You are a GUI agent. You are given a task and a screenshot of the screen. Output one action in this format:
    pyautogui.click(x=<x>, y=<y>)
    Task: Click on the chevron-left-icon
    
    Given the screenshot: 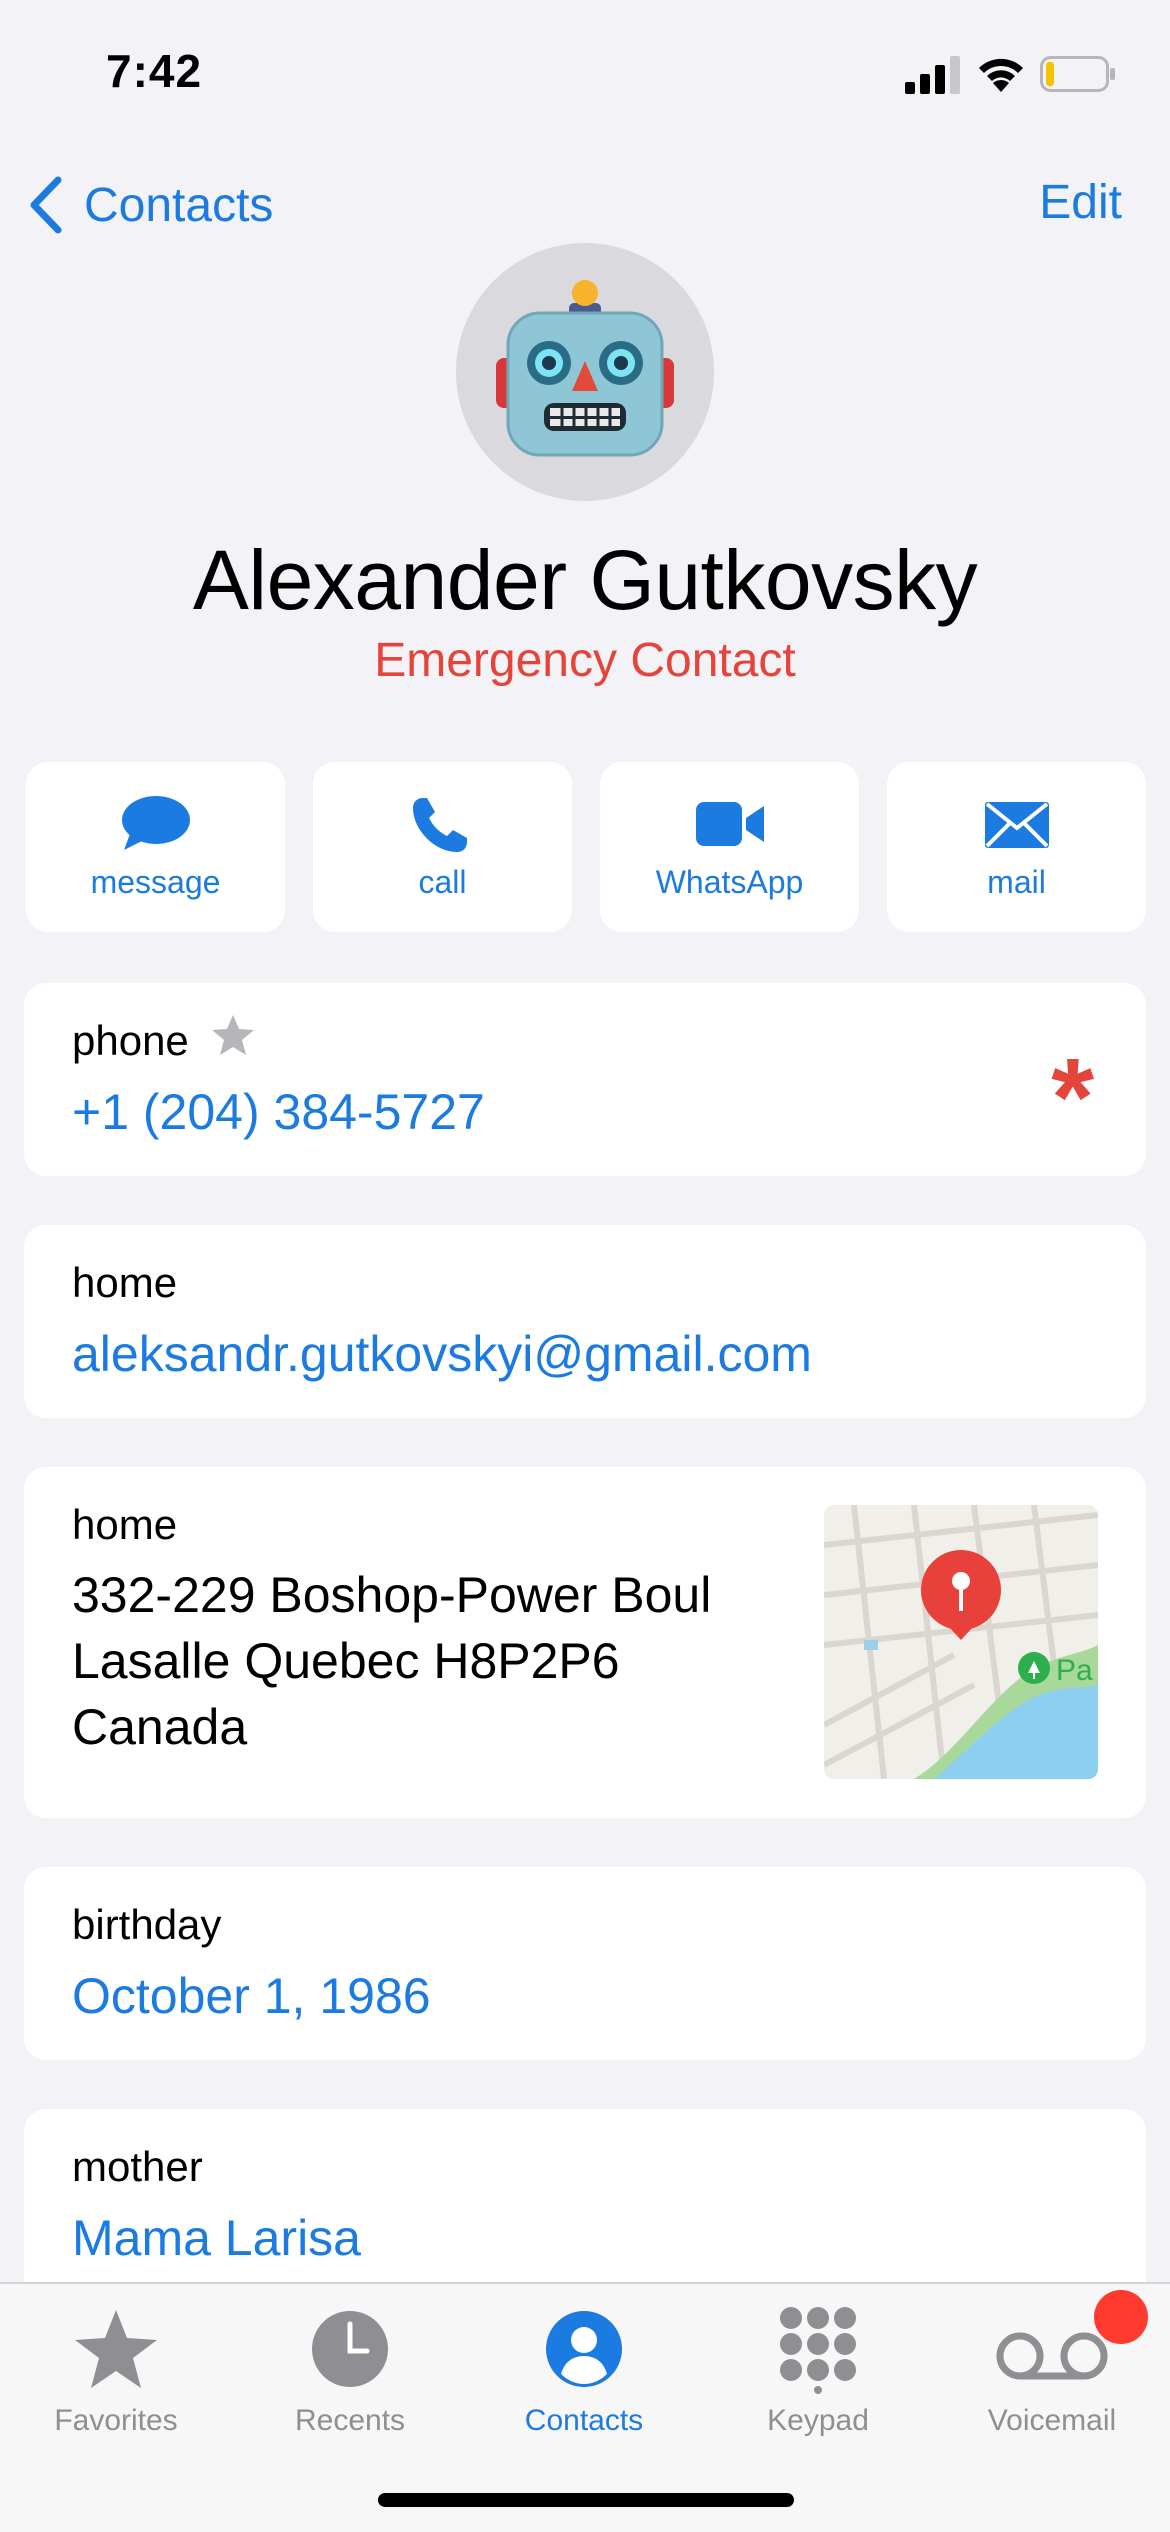 What is the action you would take?
    pyautogui.click(x=46, y=205)
    